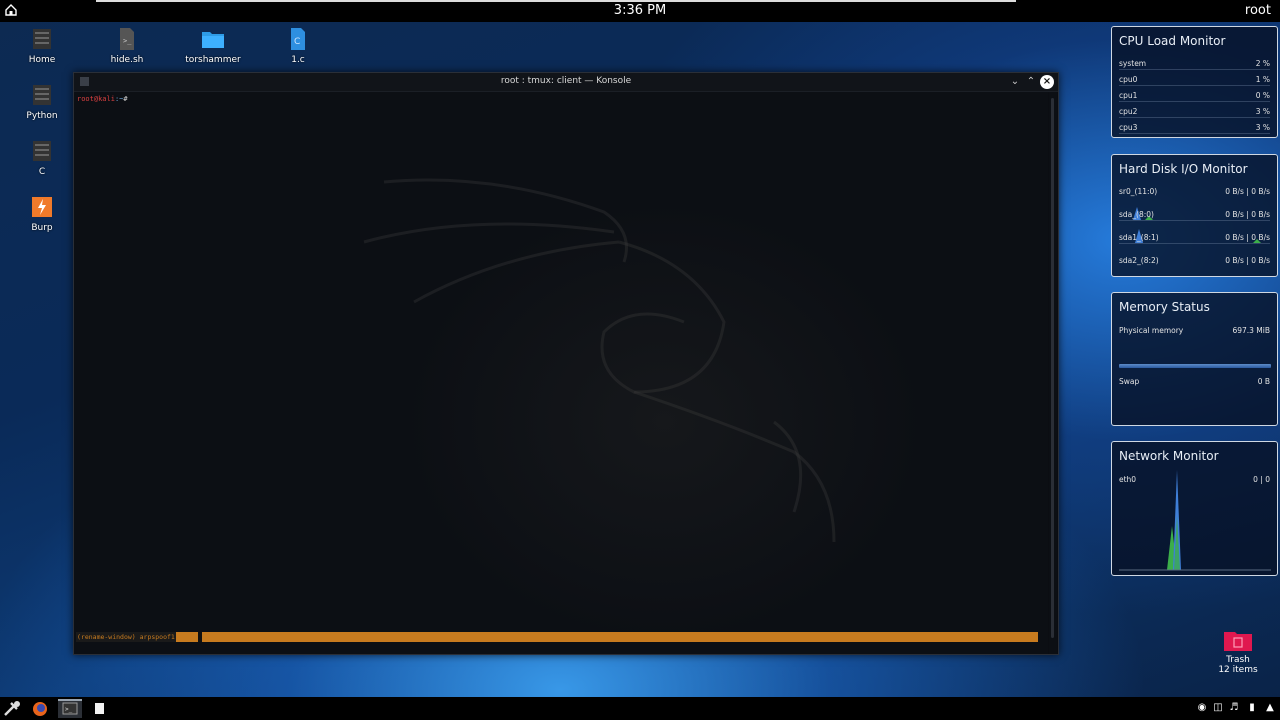 The image size is (1280, 720). I want to click on disk-row: sda2_(8:2) 0 B/s | 0 B/s, so click(1194, 261).